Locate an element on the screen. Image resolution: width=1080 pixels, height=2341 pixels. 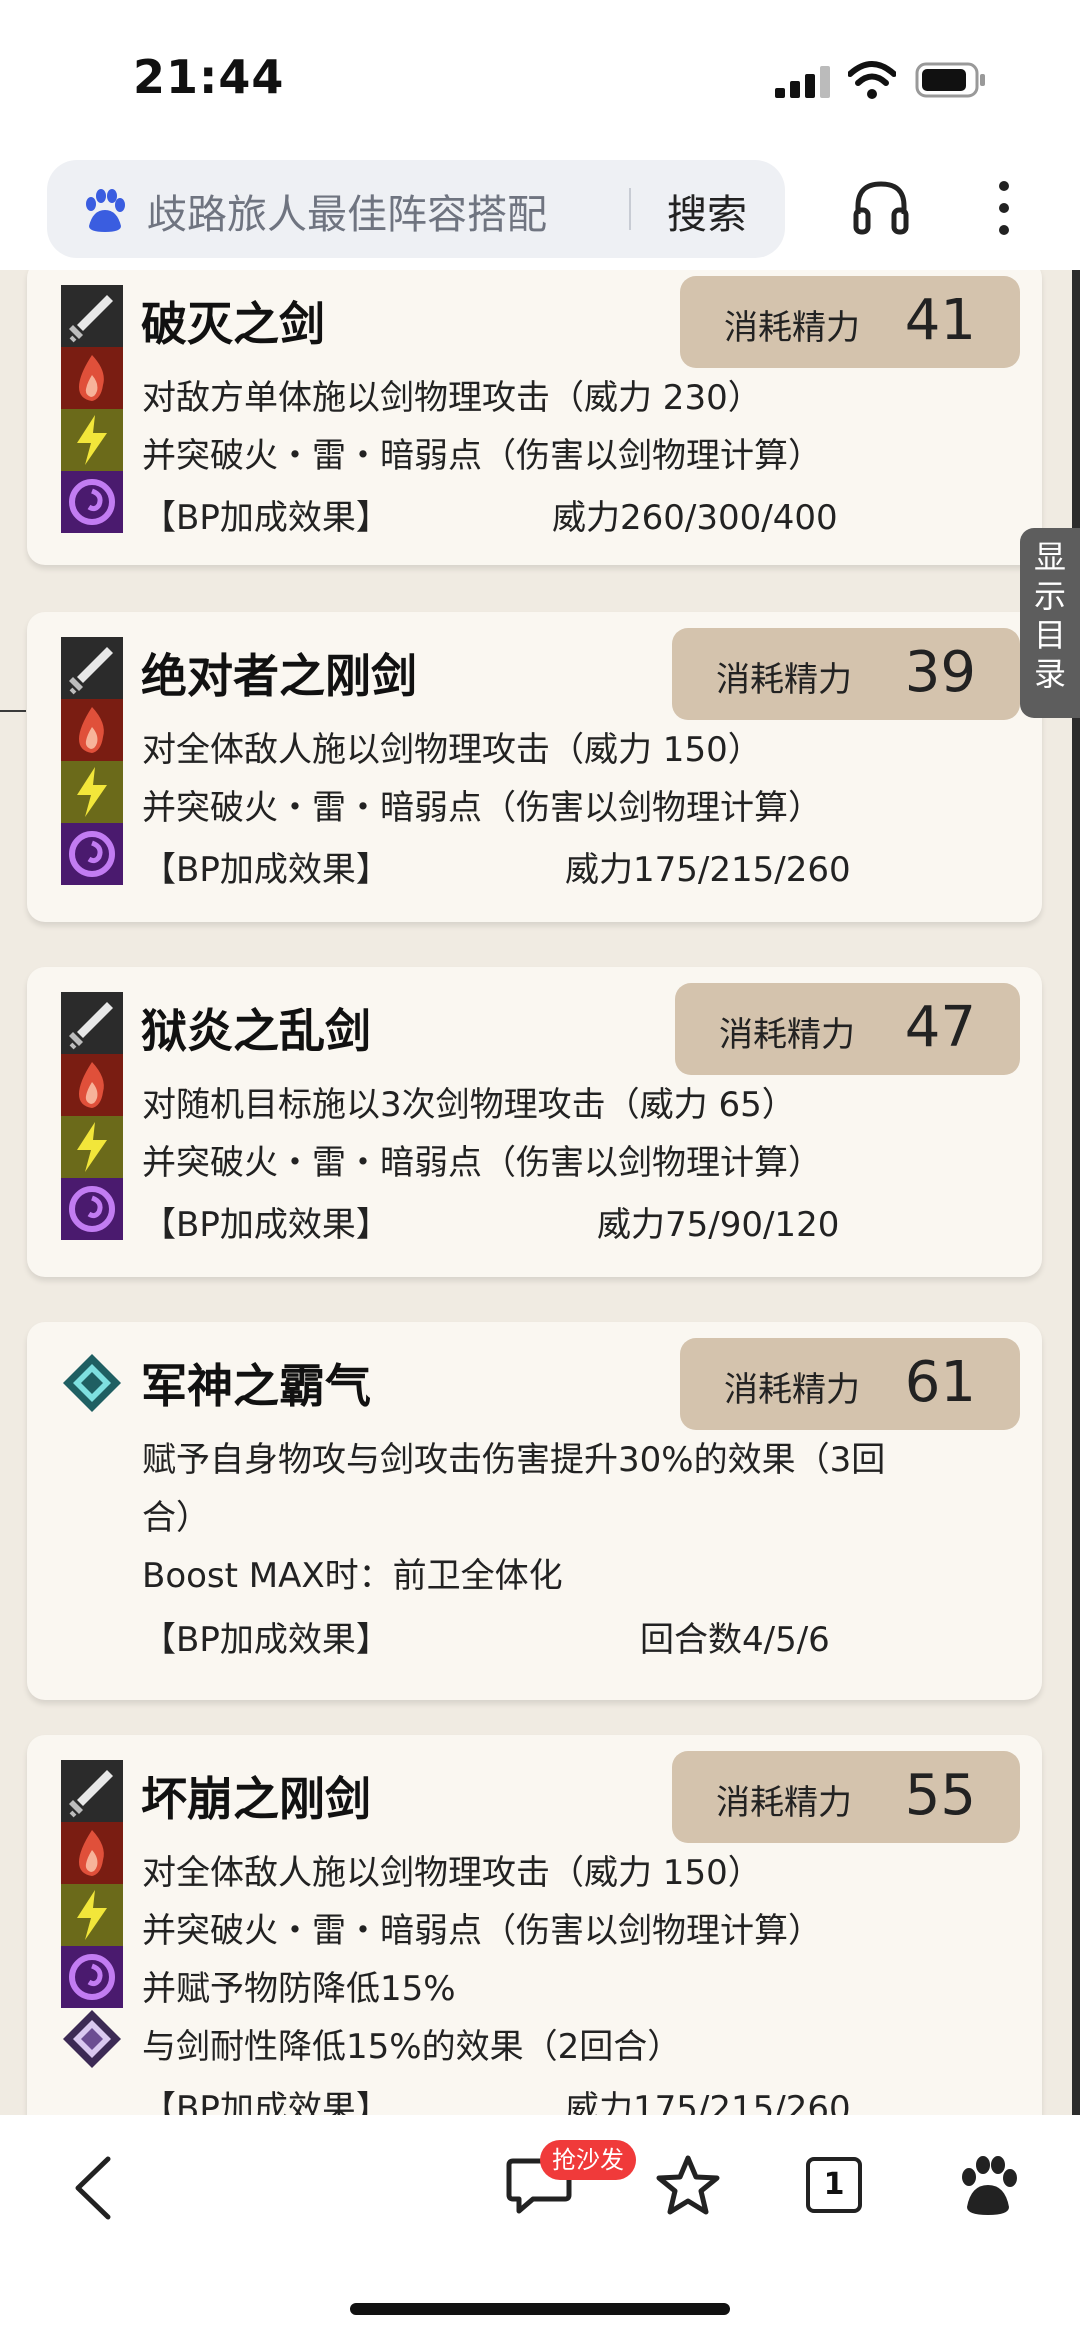
star-icon is located at coordinates (688, 2186).